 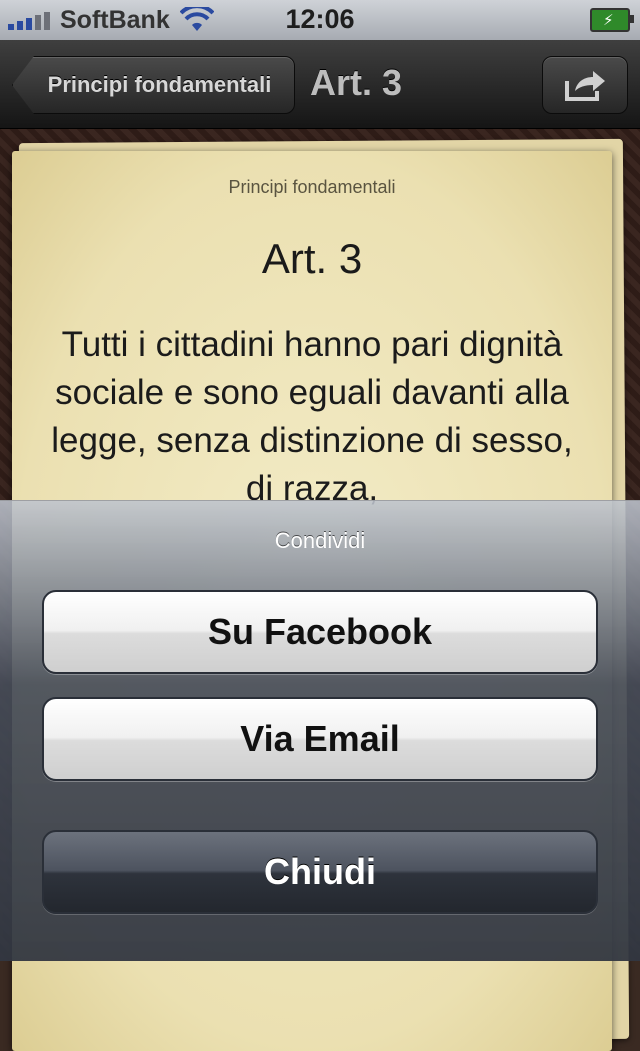 What do you see at coordinates (159, 84) in the screenshot?
I see `back-button-label: Principi fondamentali` at bounding box center [159, 84].